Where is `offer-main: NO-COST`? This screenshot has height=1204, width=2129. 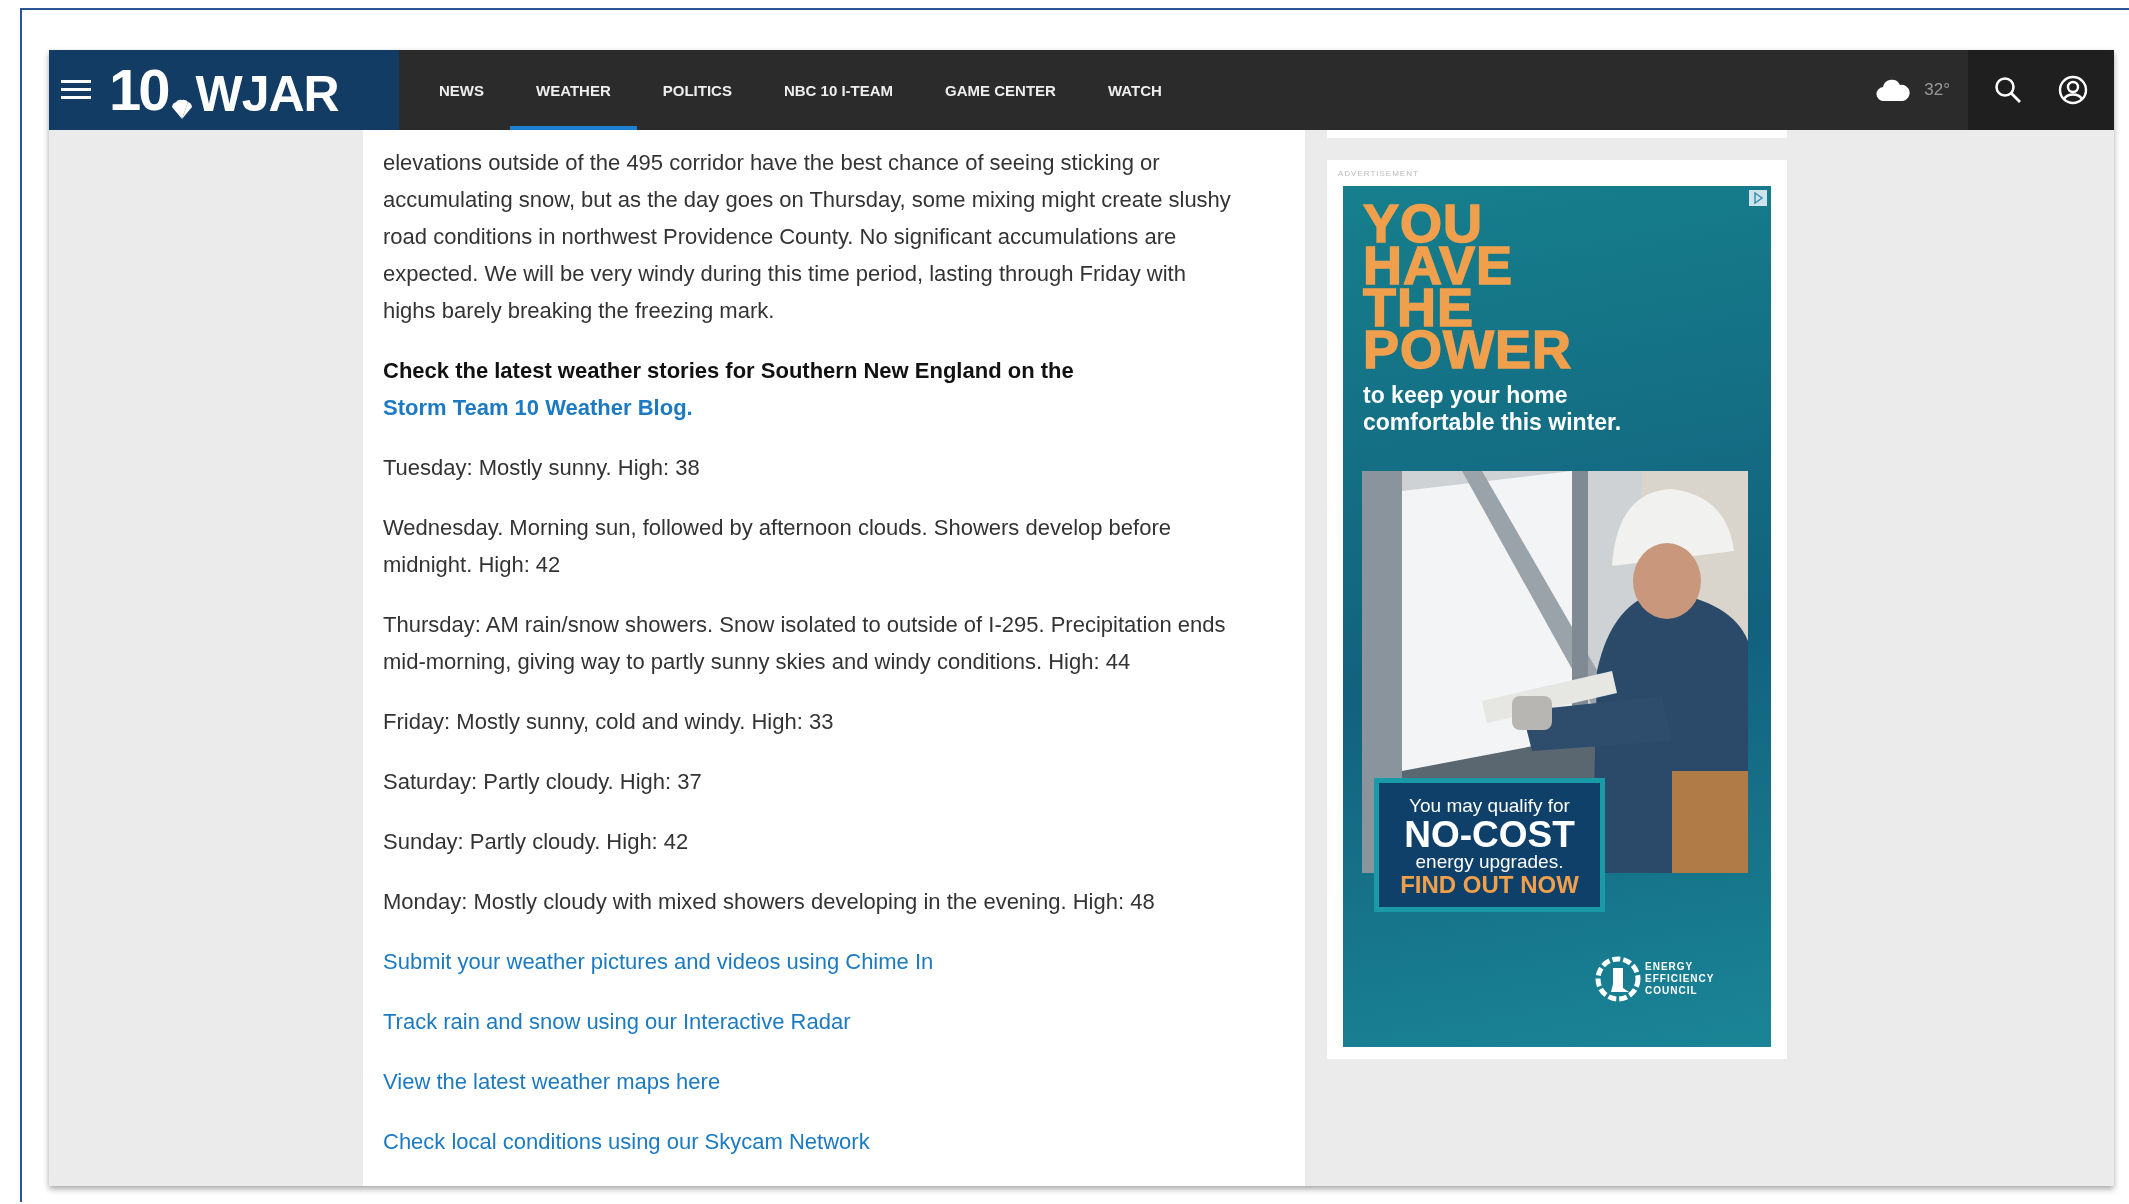 offer-main: NO-COST is located at coordinates (1489, 835).